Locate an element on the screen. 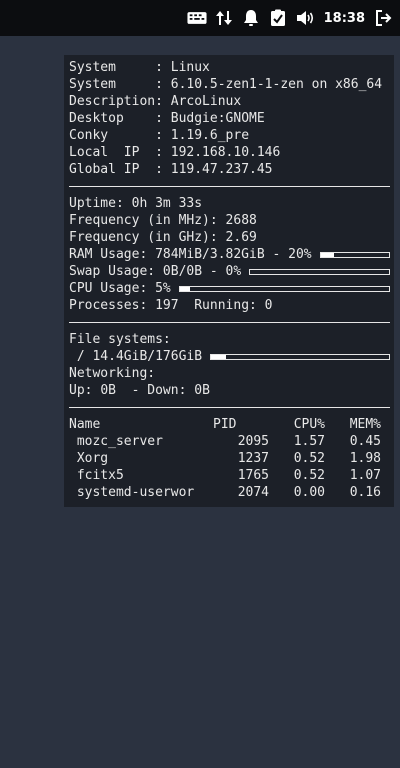  processes-row: Processes: 197 Running: 0 is located at coordinates (171, 305).